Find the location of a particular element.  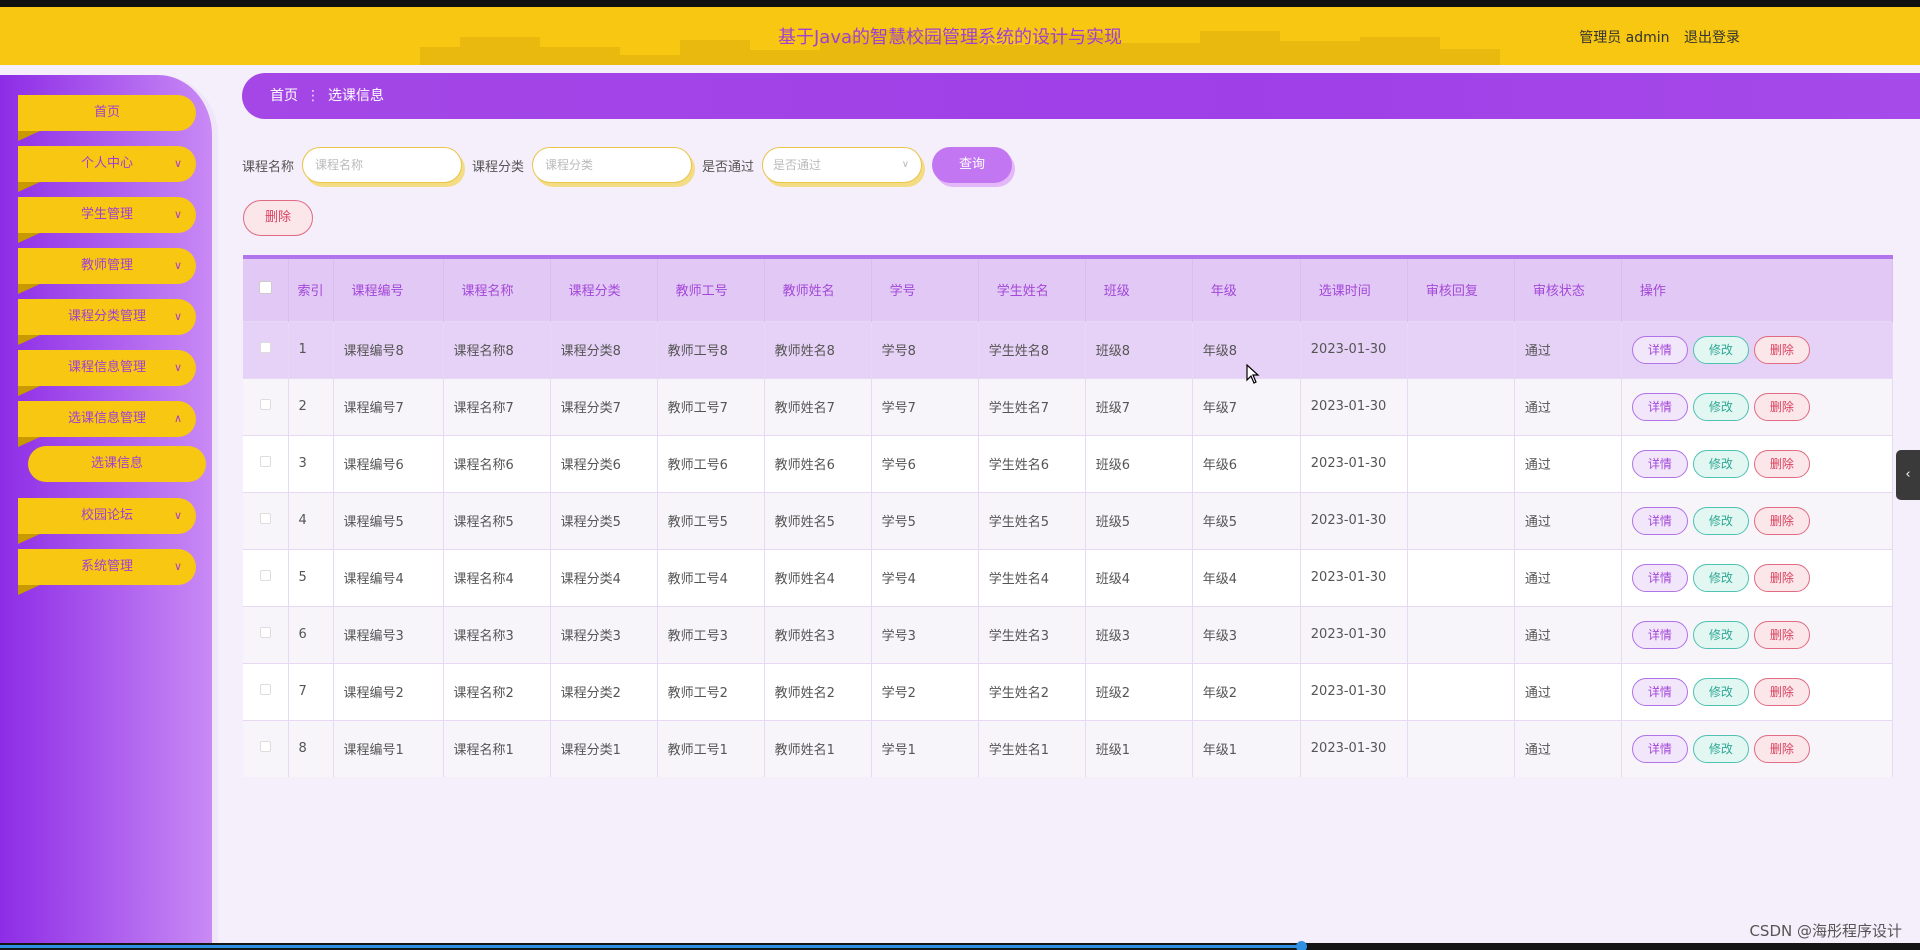

course-category-input: 课程分类 is located at coordinates (612, 165).